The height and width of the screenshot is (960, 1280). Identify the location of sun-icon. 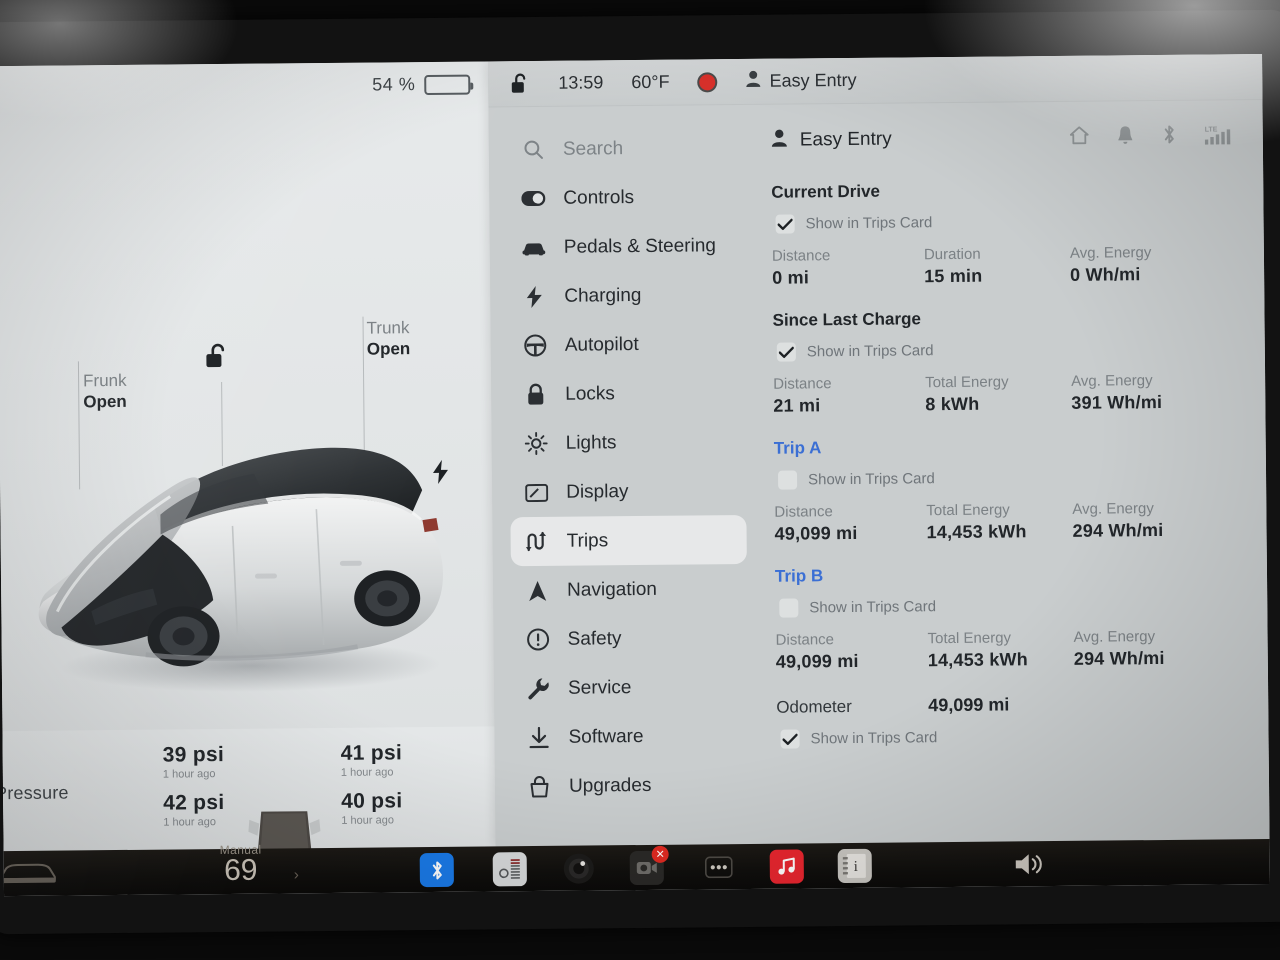
(536, 443).